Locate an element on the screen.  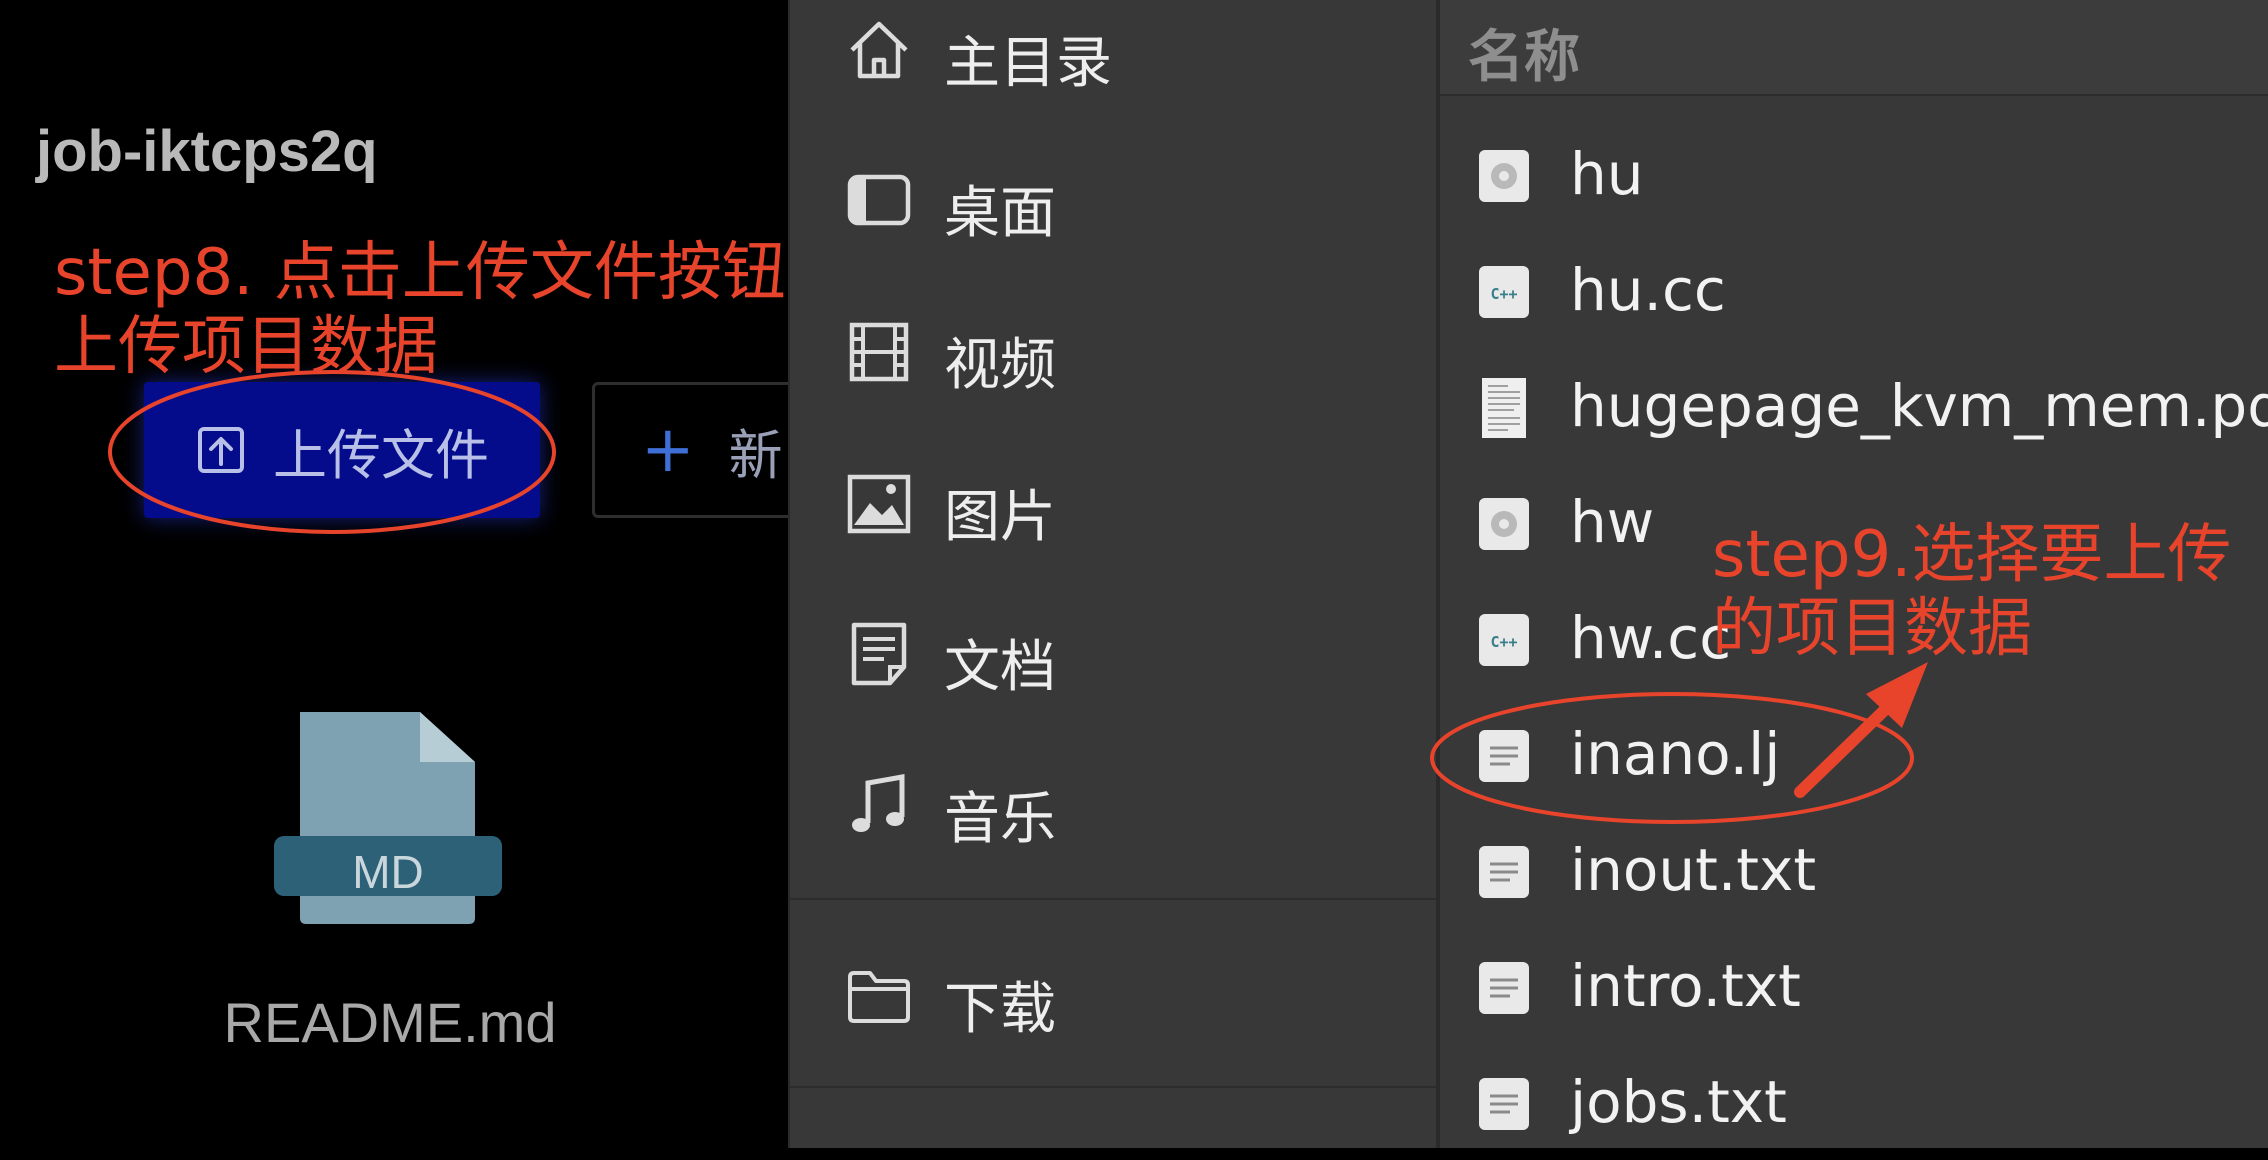
home-icon is located at coordinates (879, 50).